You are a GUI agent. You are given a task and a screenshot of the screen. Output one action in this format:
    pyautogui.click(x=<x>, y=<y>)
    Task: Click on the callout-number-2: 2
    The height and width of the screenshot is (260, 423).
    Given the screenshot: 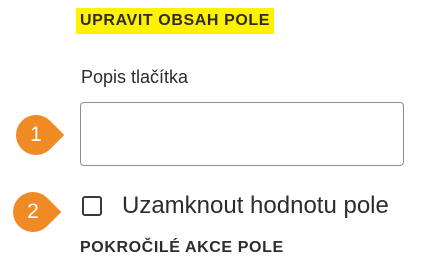 What is the action you would take?
    pyautogui.click(x=33, y=211)
    